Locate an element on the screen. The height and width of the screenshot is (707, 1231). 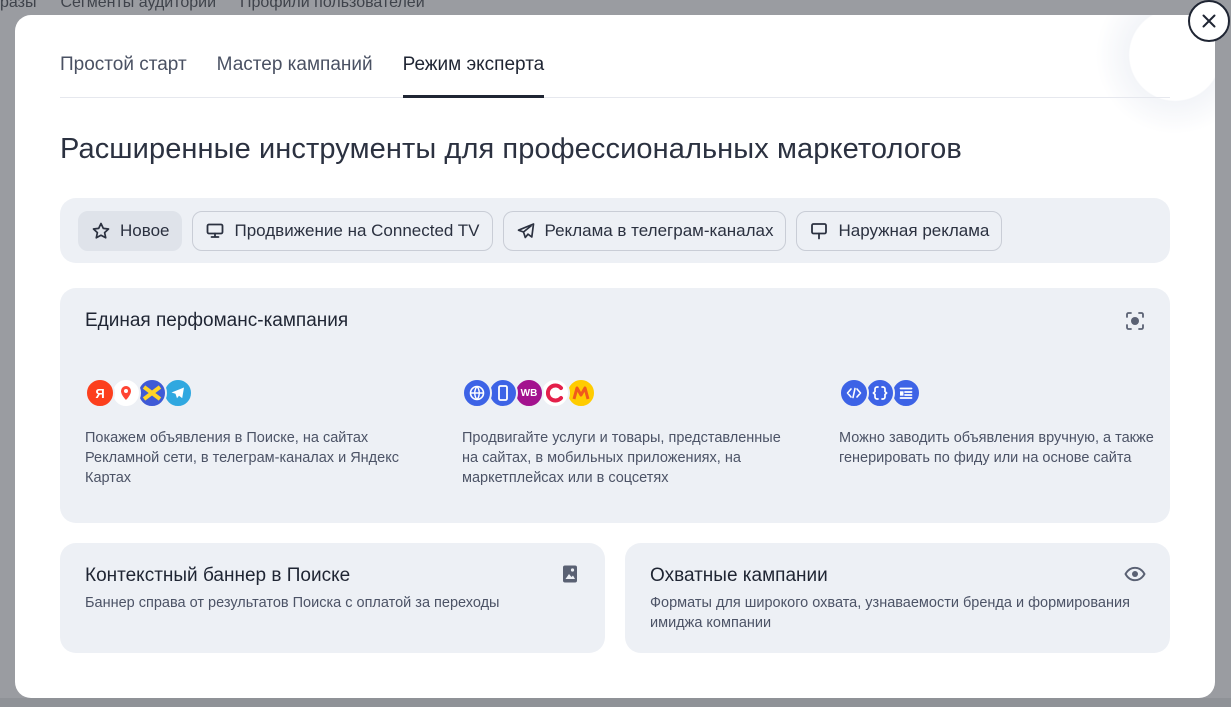
ad-network-icon is located at coordinates (152, 393).